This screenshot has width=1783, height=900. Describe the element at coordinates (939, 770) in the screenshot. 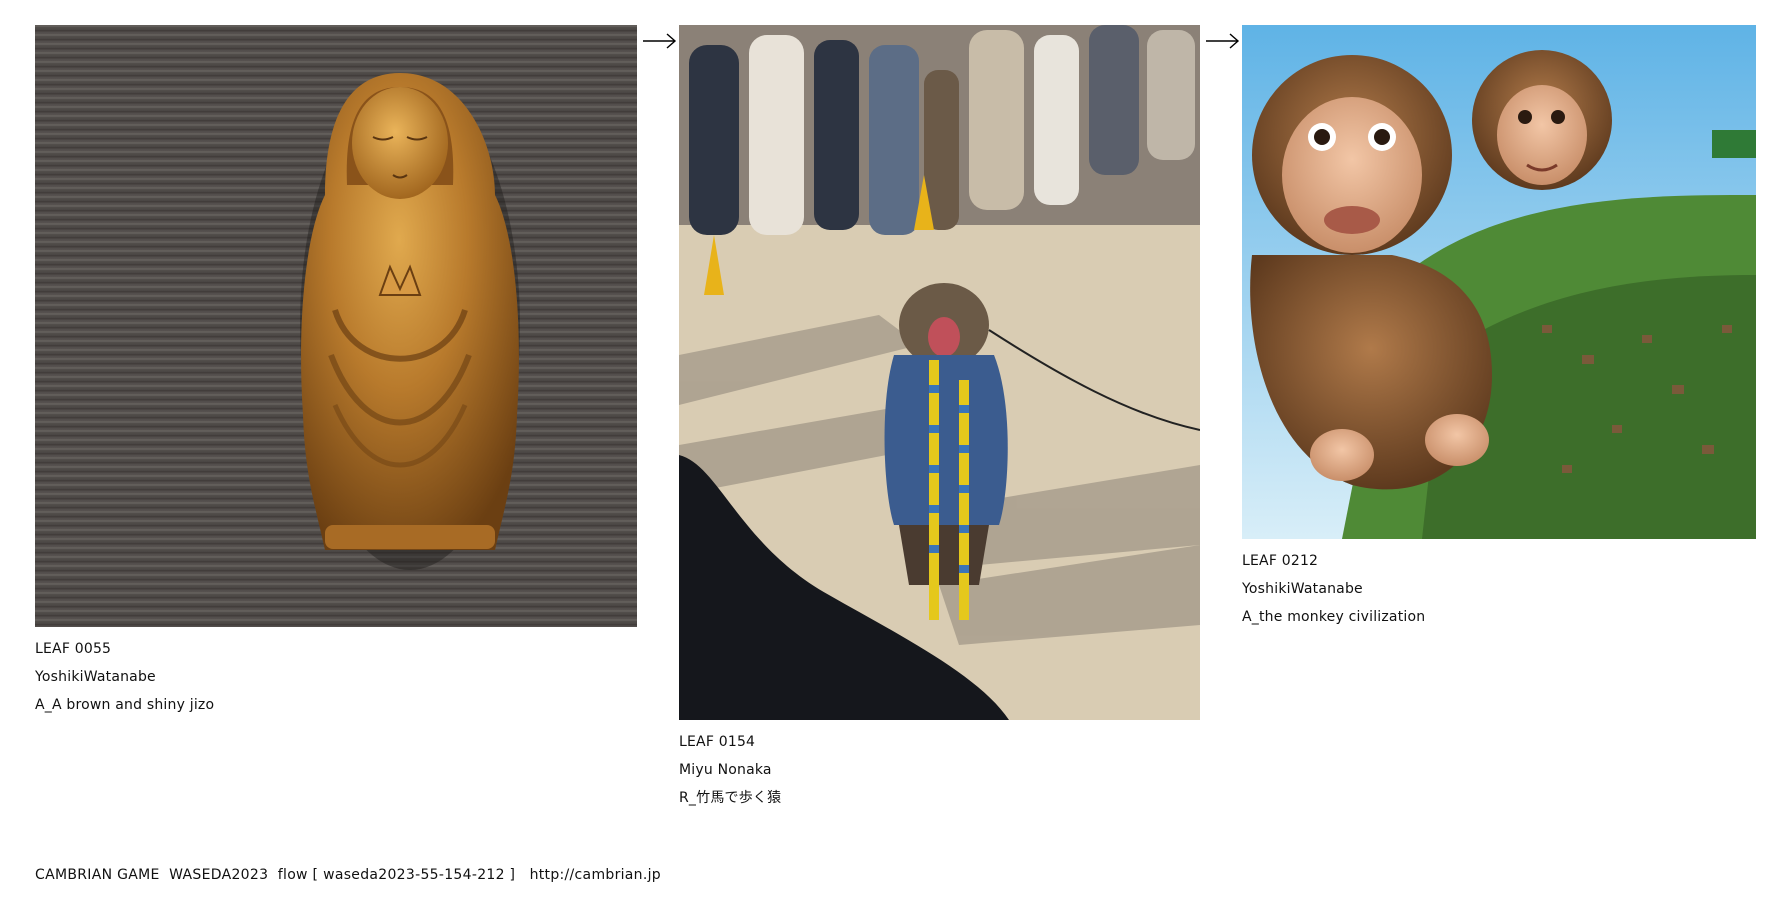

I see `leaf-author: Miyu Nonaka` at that location.